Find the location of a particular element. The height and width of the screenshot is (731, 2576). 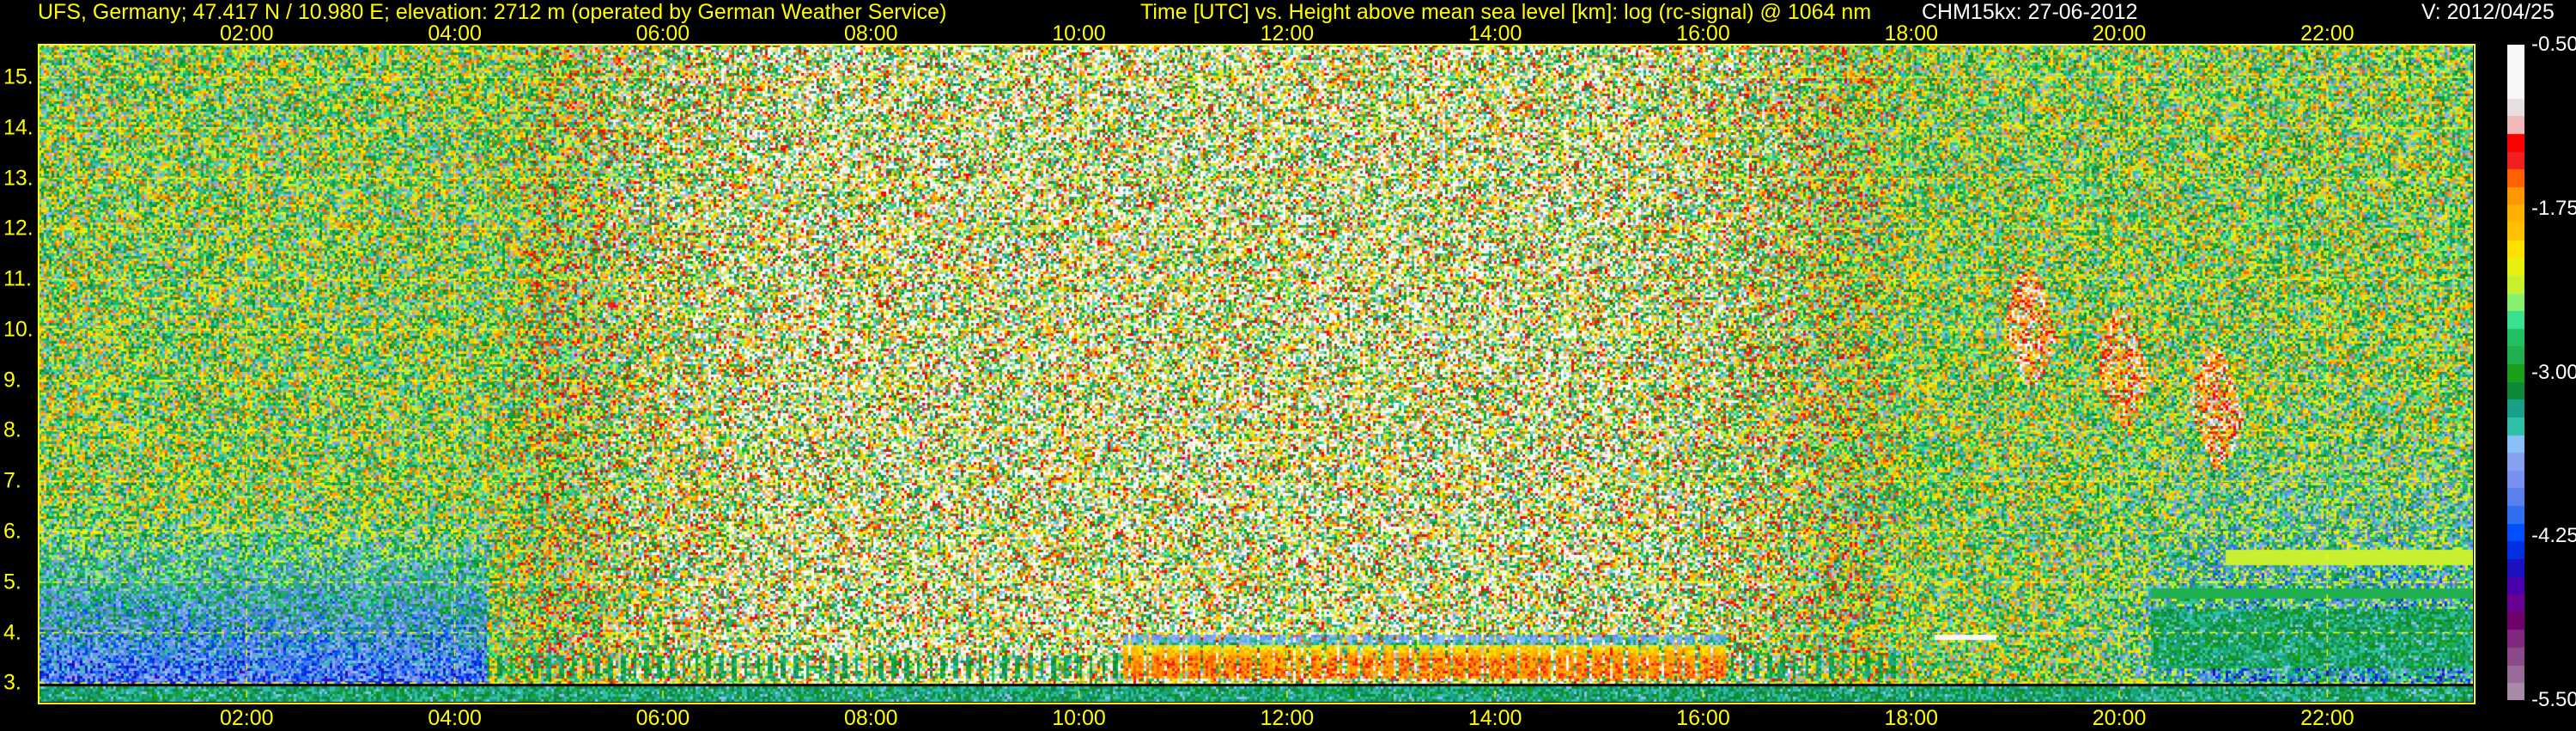

x-tick-label-top: 10:00 is located at coordinates (1079, 34).